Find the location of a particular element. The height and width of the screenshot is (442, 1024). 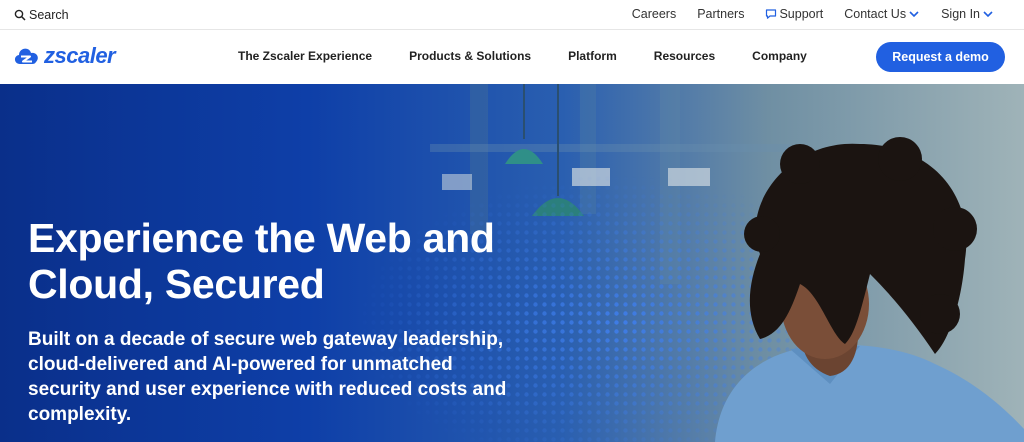

nav-item-resources: Resources is located at coordinates (684, 56).